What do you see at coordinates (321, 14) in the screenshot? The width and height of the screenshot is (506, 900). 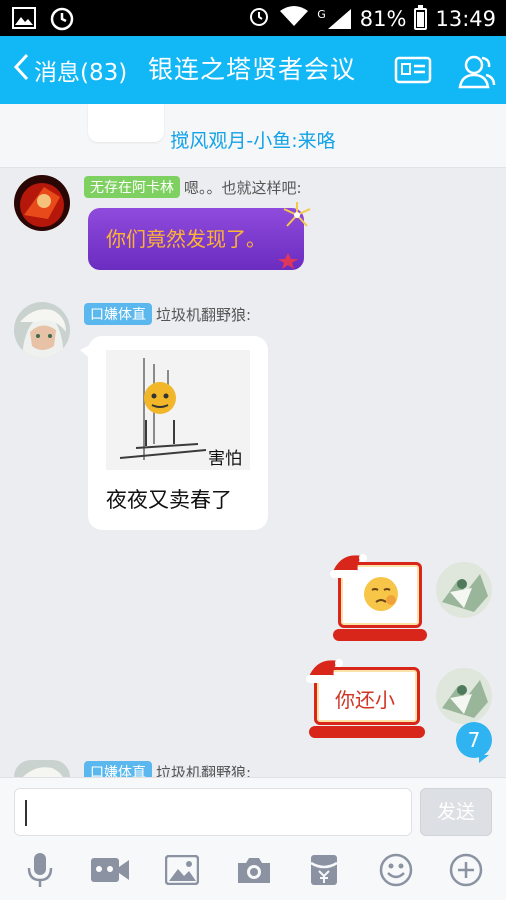 I see `network-type-label: G` at bounding box center [321, 14].